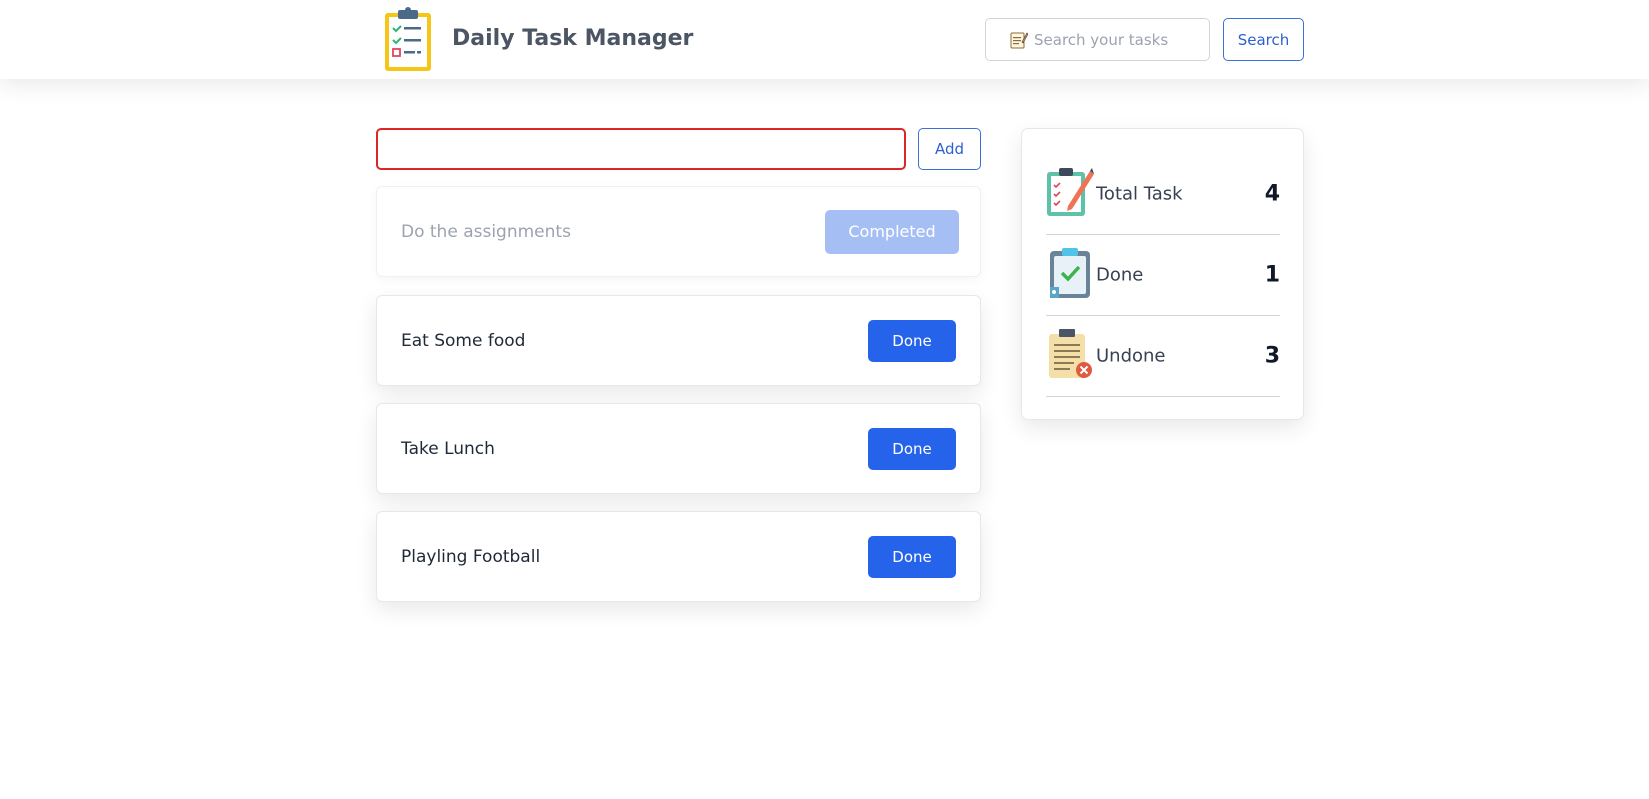 Image resolution: width=1649 pixels, height=799 pixels. What do you see at coordinates (1120, 275) in the screenshot?
I see `stat-label: Done` at bounding box center [1120, 275].